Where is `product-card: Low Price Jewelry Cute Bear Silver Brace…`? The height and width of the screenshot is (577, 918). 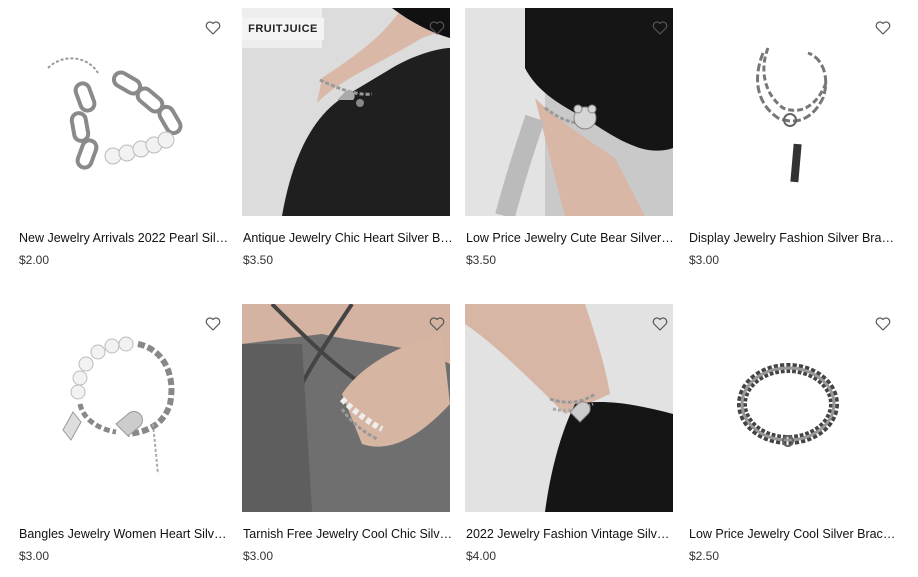 product-card: Low Price Jewelry Cute Bear Silver Brace… is located at coordinates (570, 137).